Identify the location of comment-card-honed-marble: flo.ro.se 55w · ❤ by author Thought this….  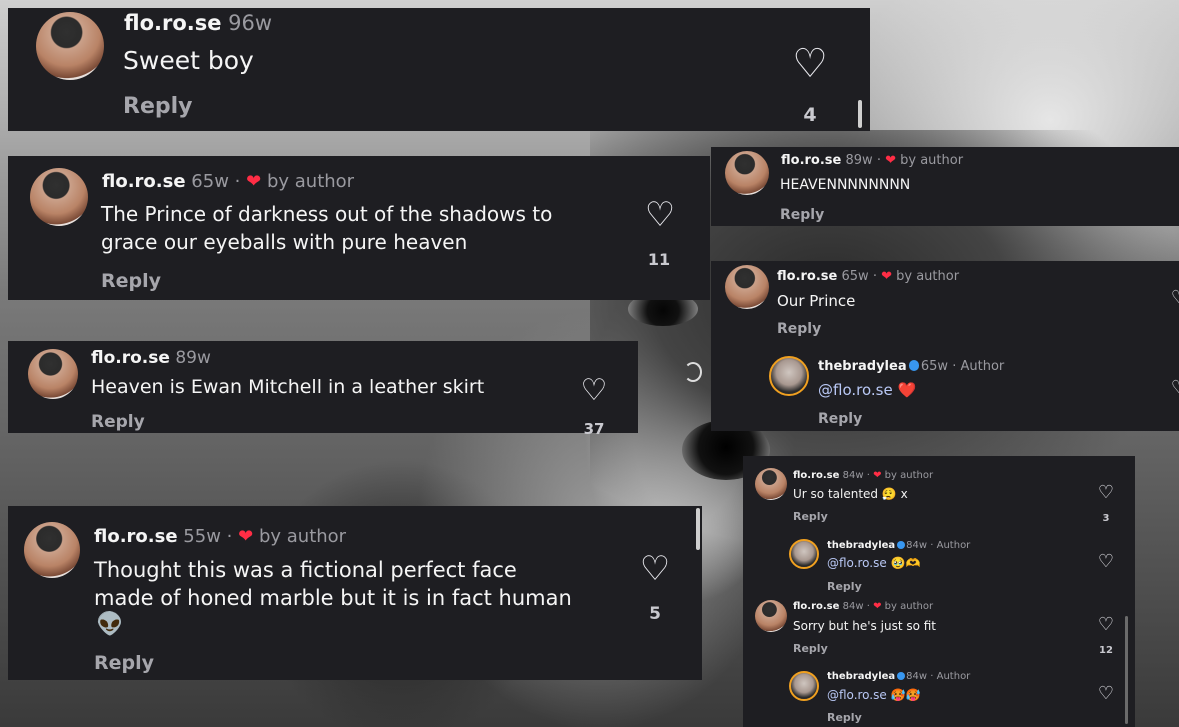
(355, 593).